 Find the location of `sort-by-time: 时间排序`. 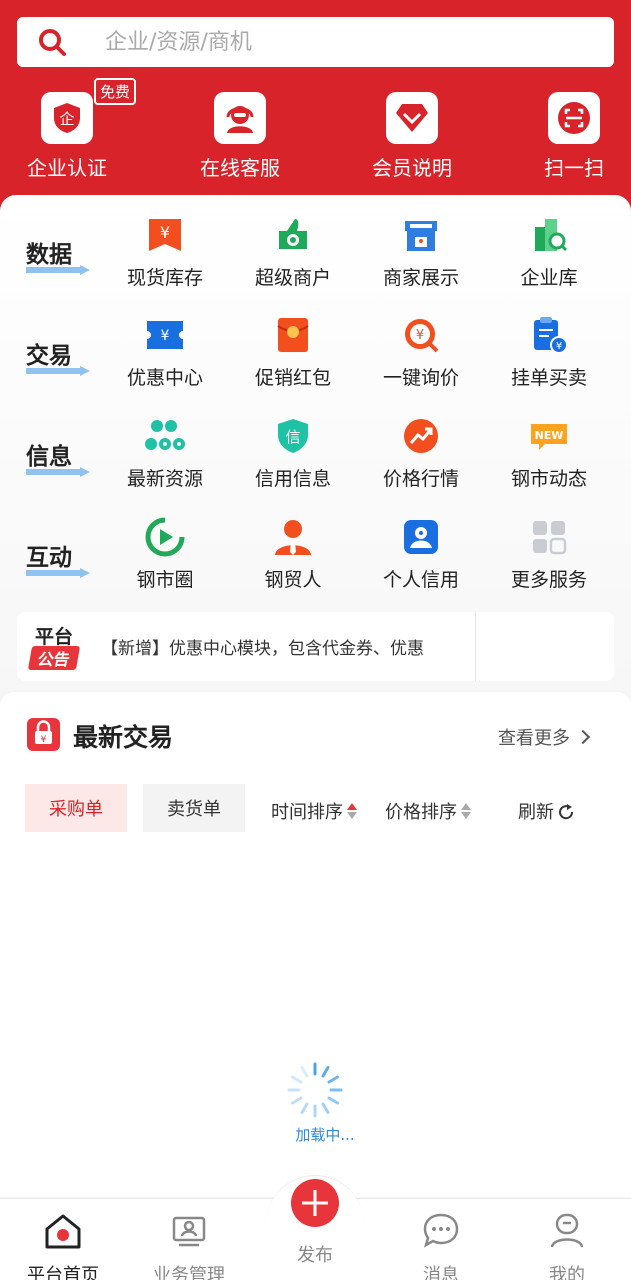

sort-by-time: 时间排序 is located at coordinates (314, 811).